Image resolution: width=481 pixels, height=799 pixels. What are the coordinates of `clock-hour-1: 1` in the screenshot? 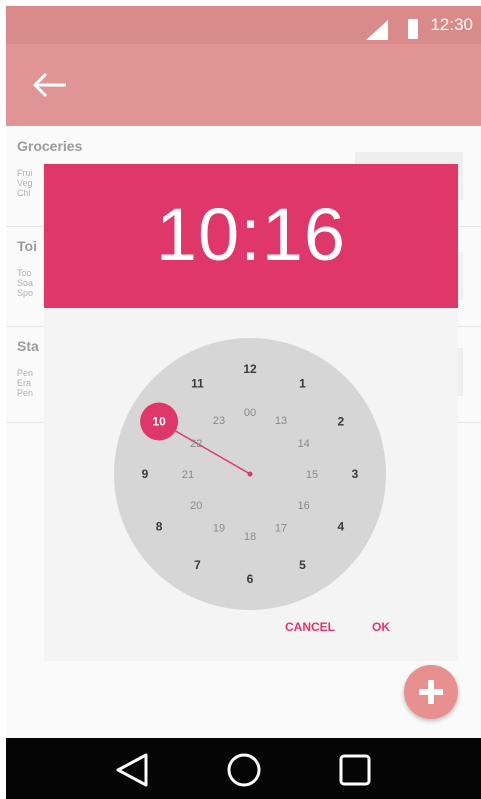 It's located at (302, 383).